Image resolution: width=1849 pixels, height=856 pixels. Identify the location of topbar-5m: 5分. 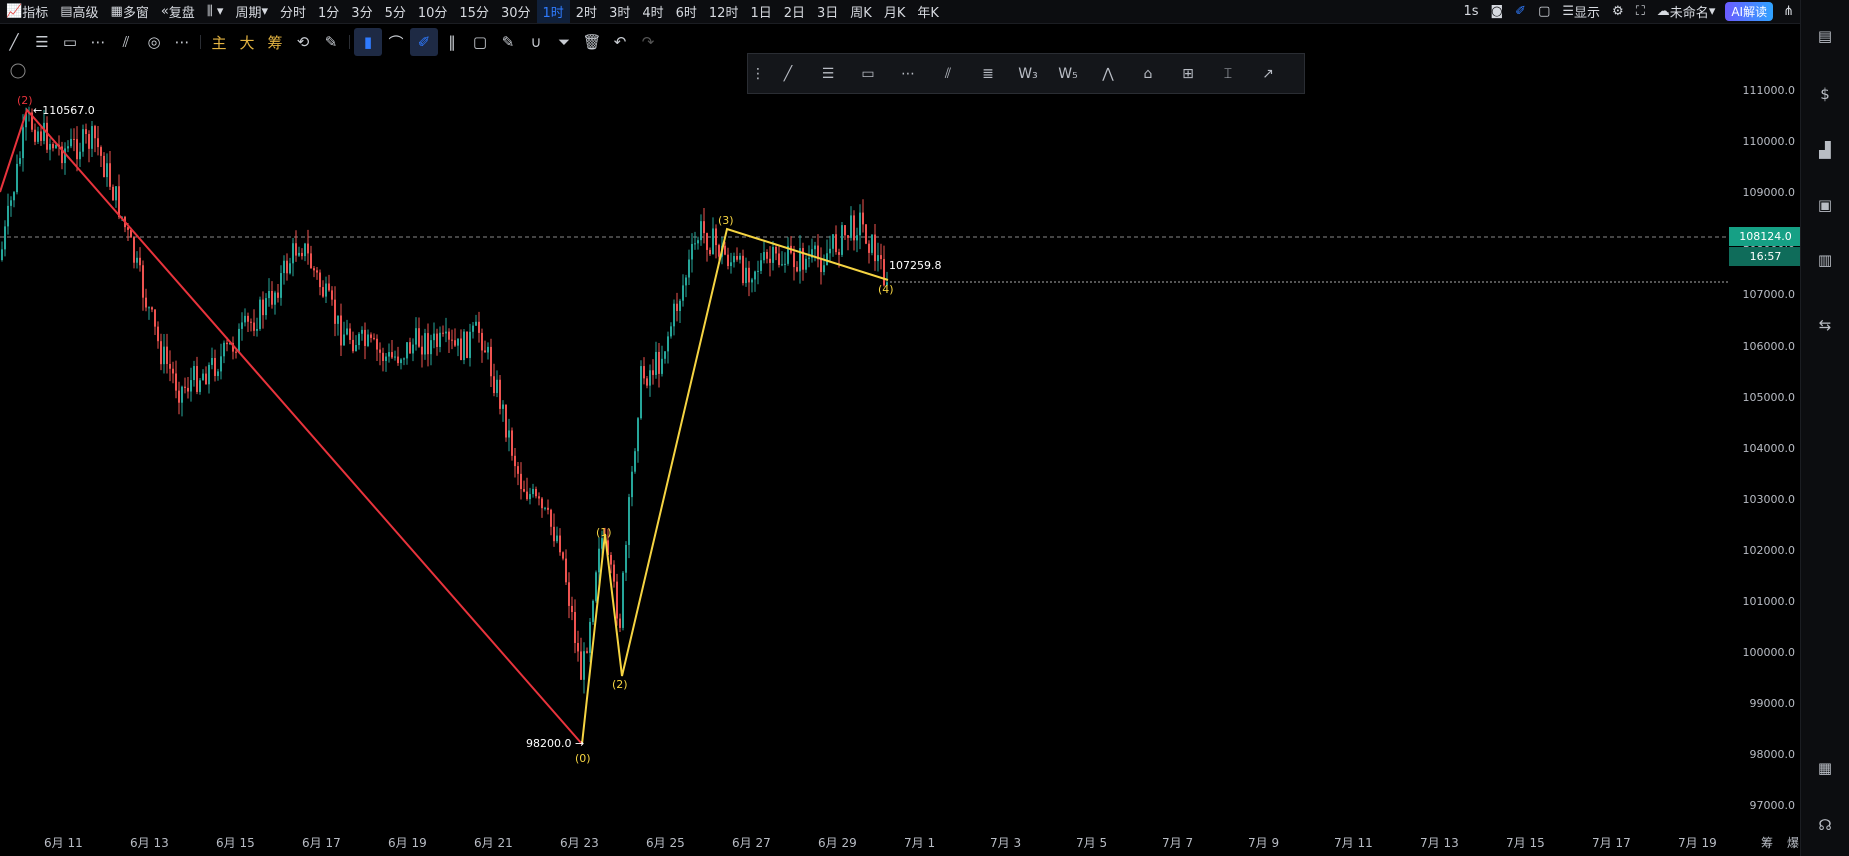
(395, 11).